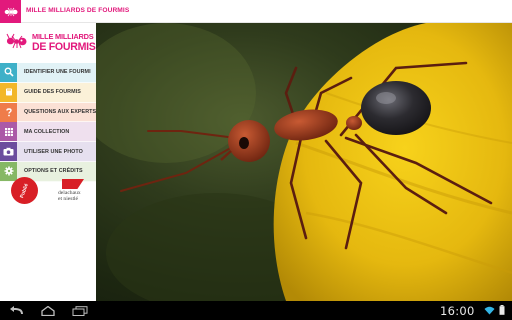  Describe the element at coordinates (68, 199) in the screenshot. I see `publisher-2-line-2: et niestlé` at that location.